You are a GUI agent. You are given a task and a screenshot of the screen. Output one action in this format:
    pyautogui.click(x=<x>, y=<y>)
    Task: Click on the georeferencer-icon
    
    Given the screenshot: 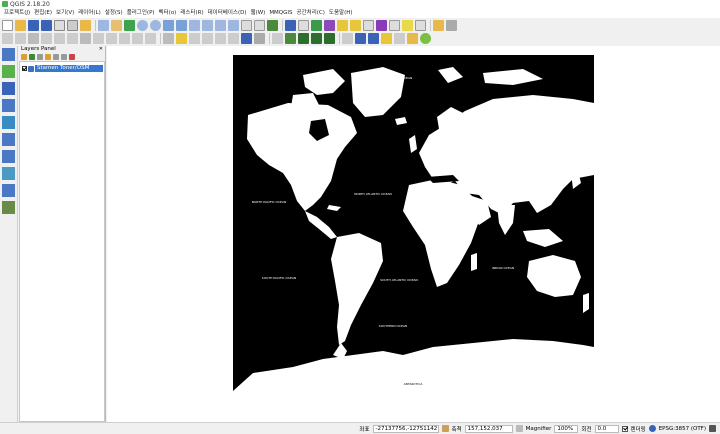 What is the action you would take?
    pyautogui.click(x=360, y=38)
    